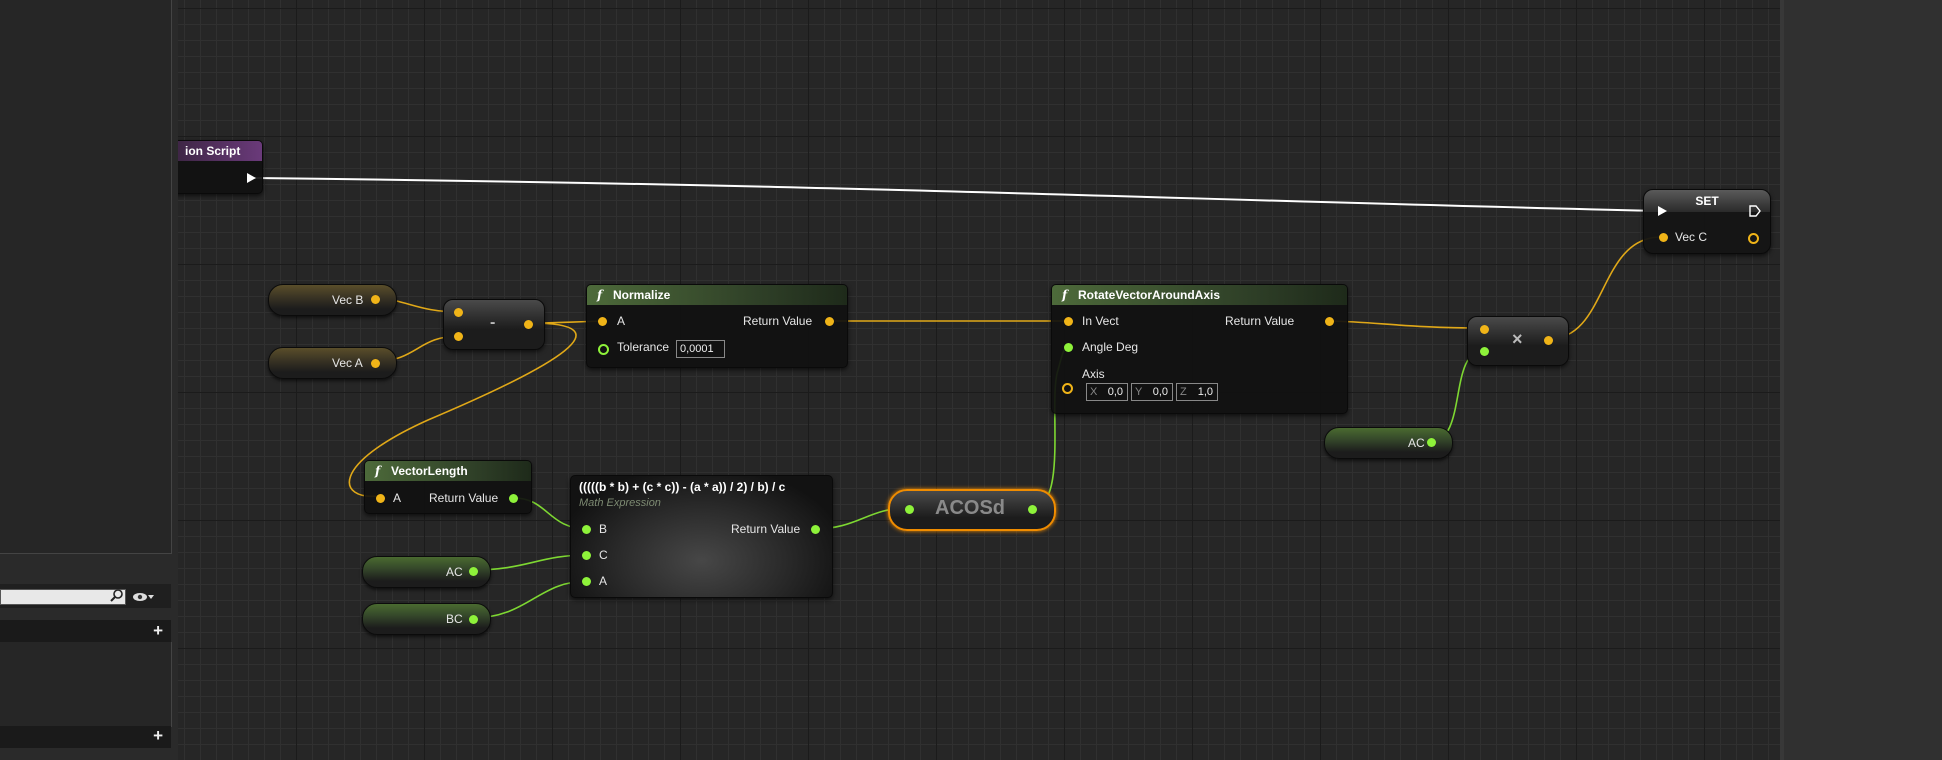 This screenshot has height=760, width=1942. What do you see at coordinates (1662, 211) in the screenshot?
I see `exec-in-pin` at bounding box center [1662, 211].